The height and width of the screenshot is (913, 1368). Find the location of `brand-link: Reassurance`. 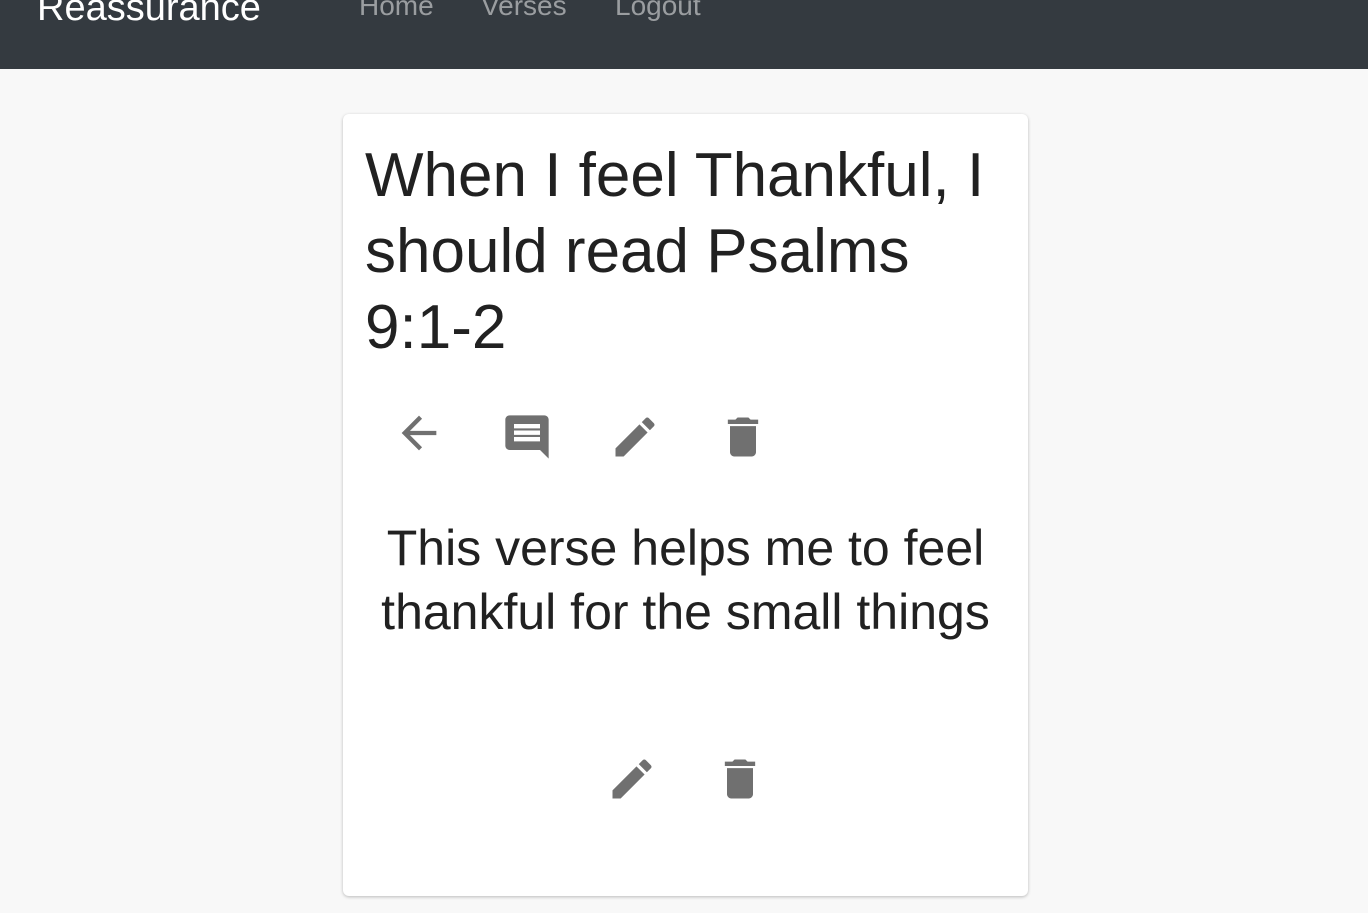

brand-link: Reassurance is located at coordinates (149, 15).